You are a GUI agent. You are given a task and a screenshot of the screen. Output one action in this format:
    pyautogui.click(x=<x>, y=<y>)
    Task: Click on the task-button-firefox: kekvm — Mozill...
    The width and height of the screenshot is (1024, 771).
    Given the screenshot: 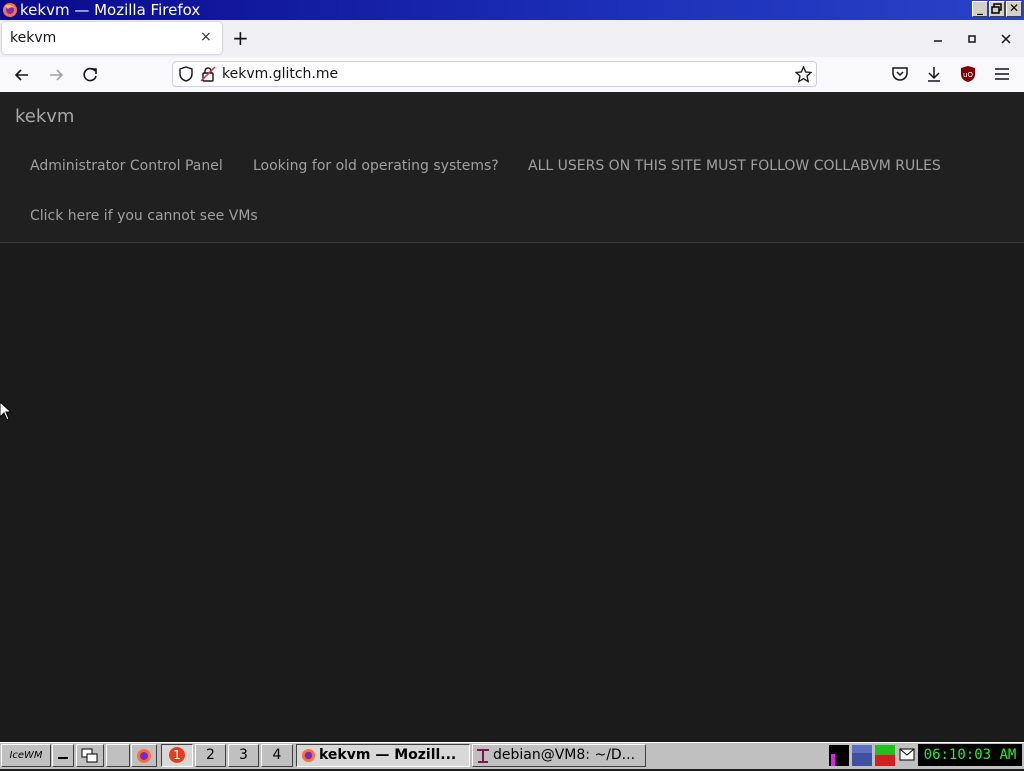 What is the action you would take?
    pyautogui.click(x=383, y=755)
    